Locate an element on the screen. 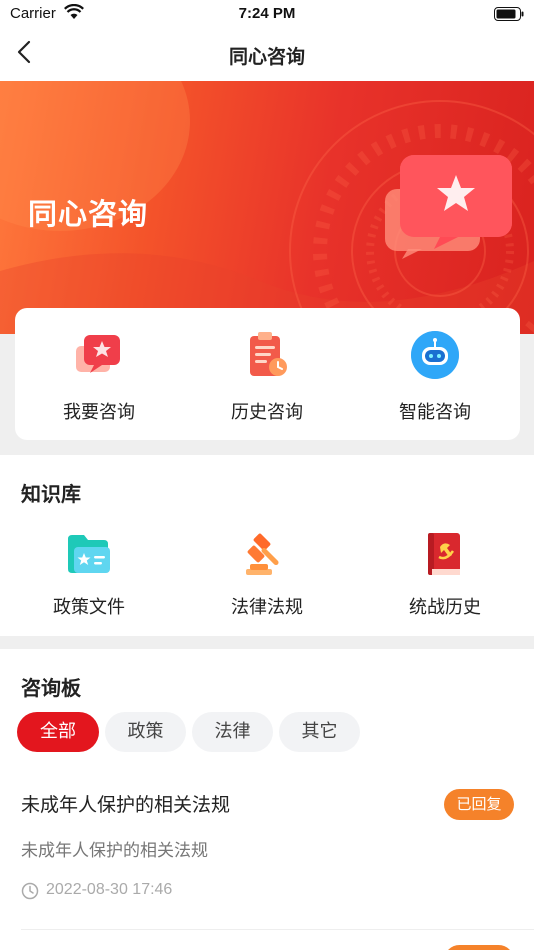 The width and height of the screenshot is (534, 950). battery-icon is located at coordinates (509, 14).